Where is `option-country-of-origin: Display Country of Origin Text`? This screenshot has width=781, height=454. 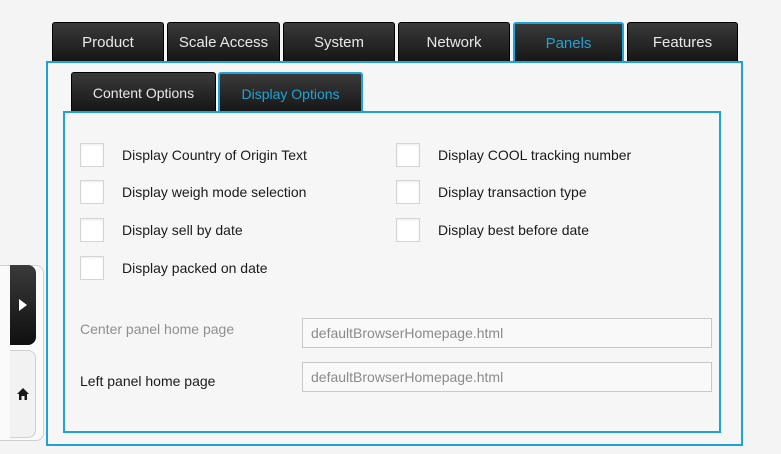 option-country-of-origin: Display Country of Origin Text is located at coordinates (193, 155).